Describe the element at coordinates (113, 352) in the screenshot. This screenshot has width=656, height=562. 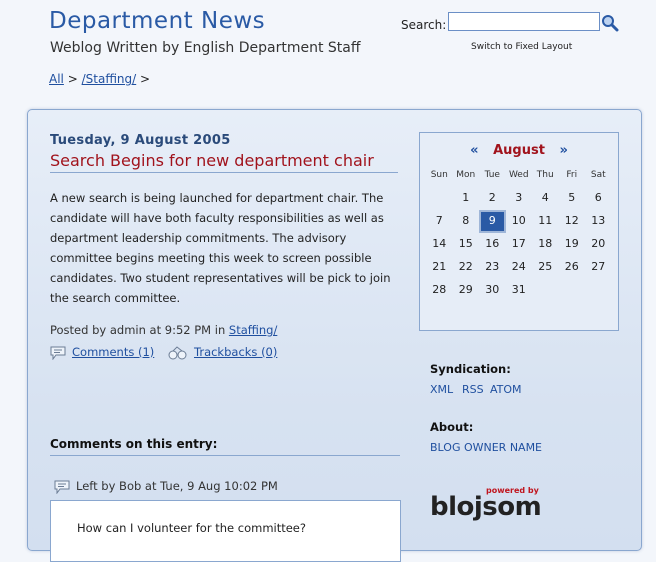
I see `comments-link: Comments (1)` at that location.